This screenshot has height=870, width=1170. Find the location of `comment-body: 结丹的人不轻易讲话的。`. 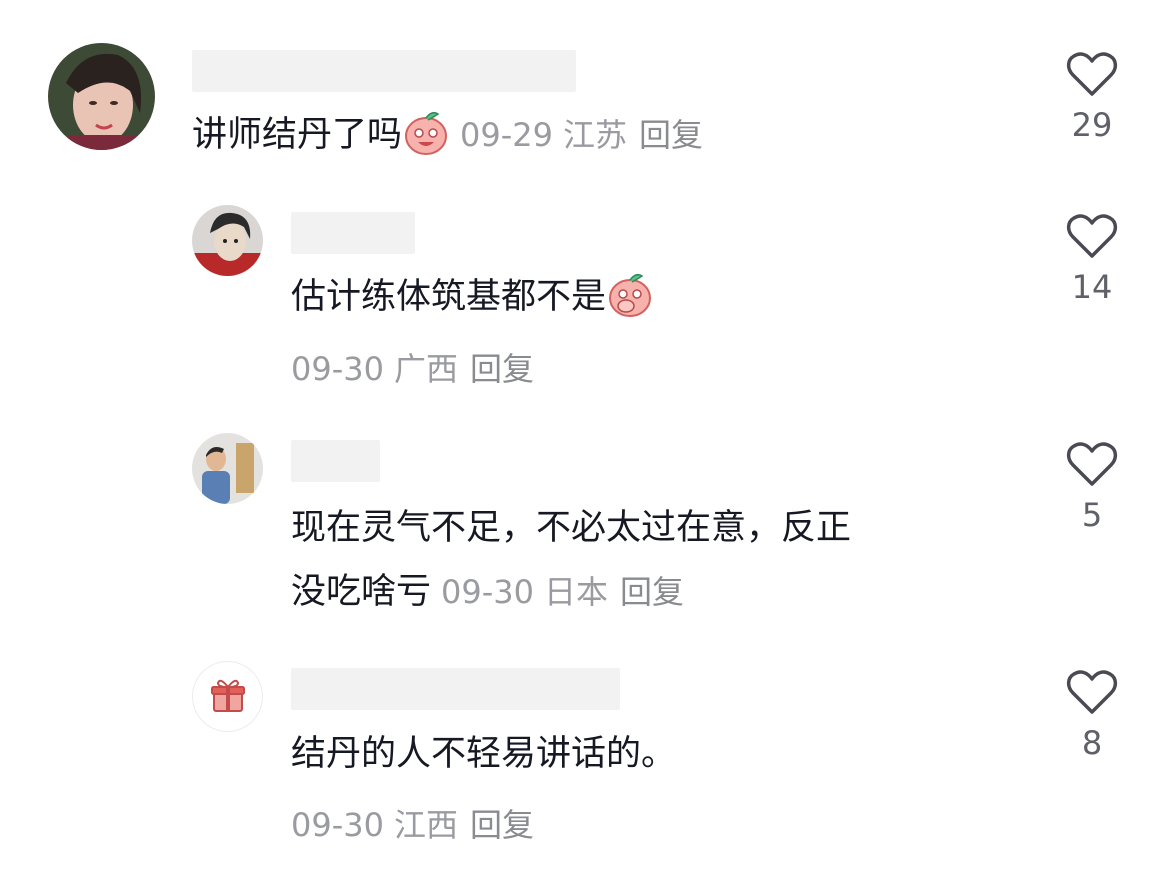

comment-body: 结丹的人不轻易讲话的。 is located at coordinates (484, 754).